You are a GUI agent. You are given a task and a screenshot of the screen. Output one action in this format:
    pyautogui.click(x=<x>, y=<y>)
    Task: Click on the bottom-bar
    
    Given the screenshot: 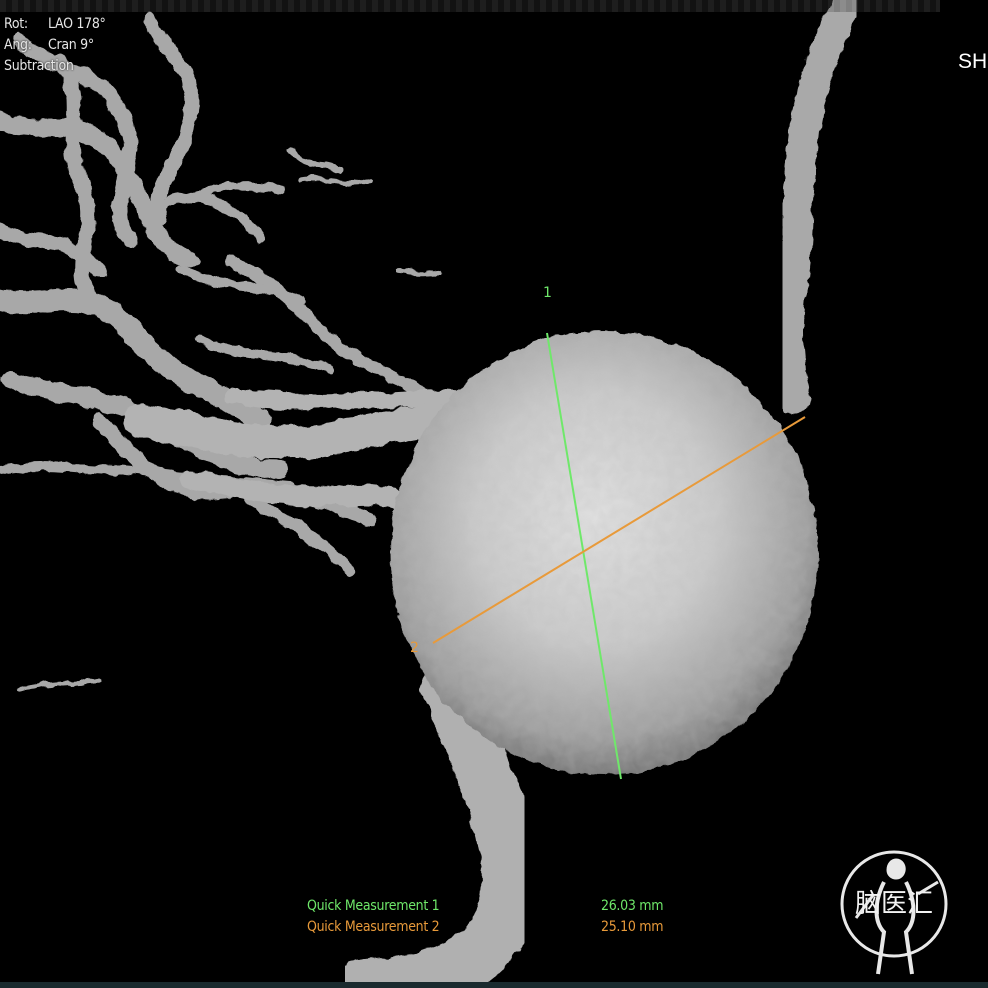 What is the action you would take?
    pyautogui.click(x=494, y=985)
    